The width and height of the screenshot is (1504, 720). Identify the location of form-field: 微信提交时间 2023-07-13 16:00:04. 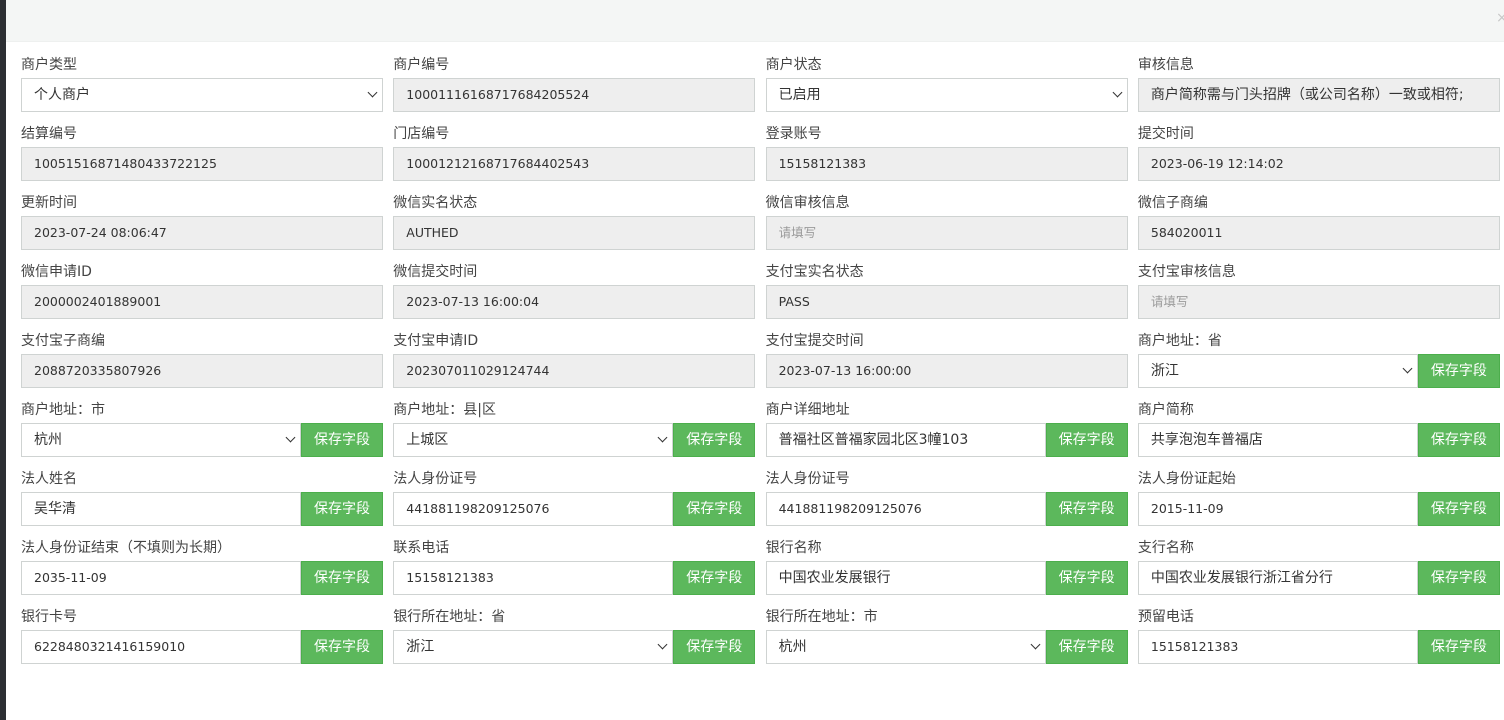
(574, 295).